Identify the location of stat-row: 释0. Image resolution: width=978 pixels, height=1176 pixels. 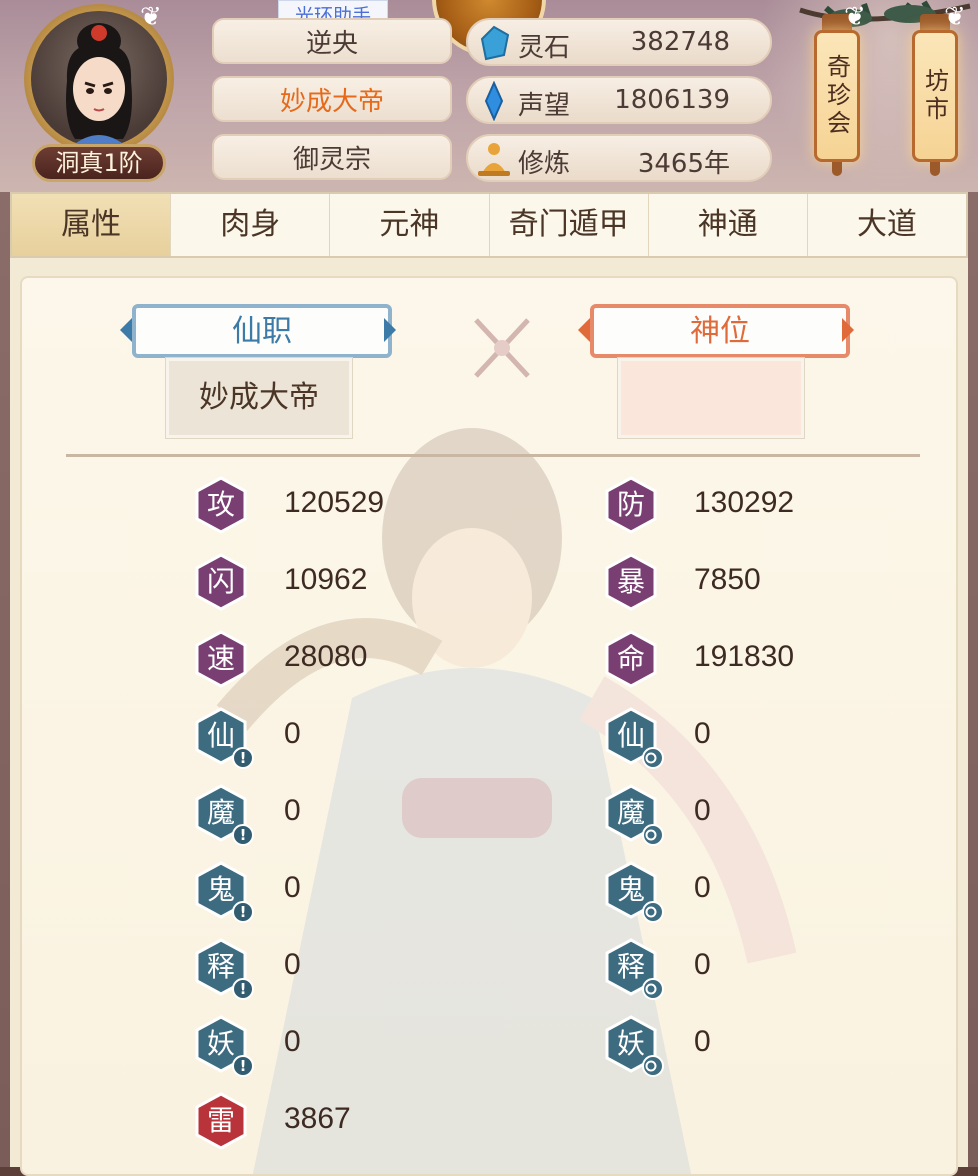
(754, 969).